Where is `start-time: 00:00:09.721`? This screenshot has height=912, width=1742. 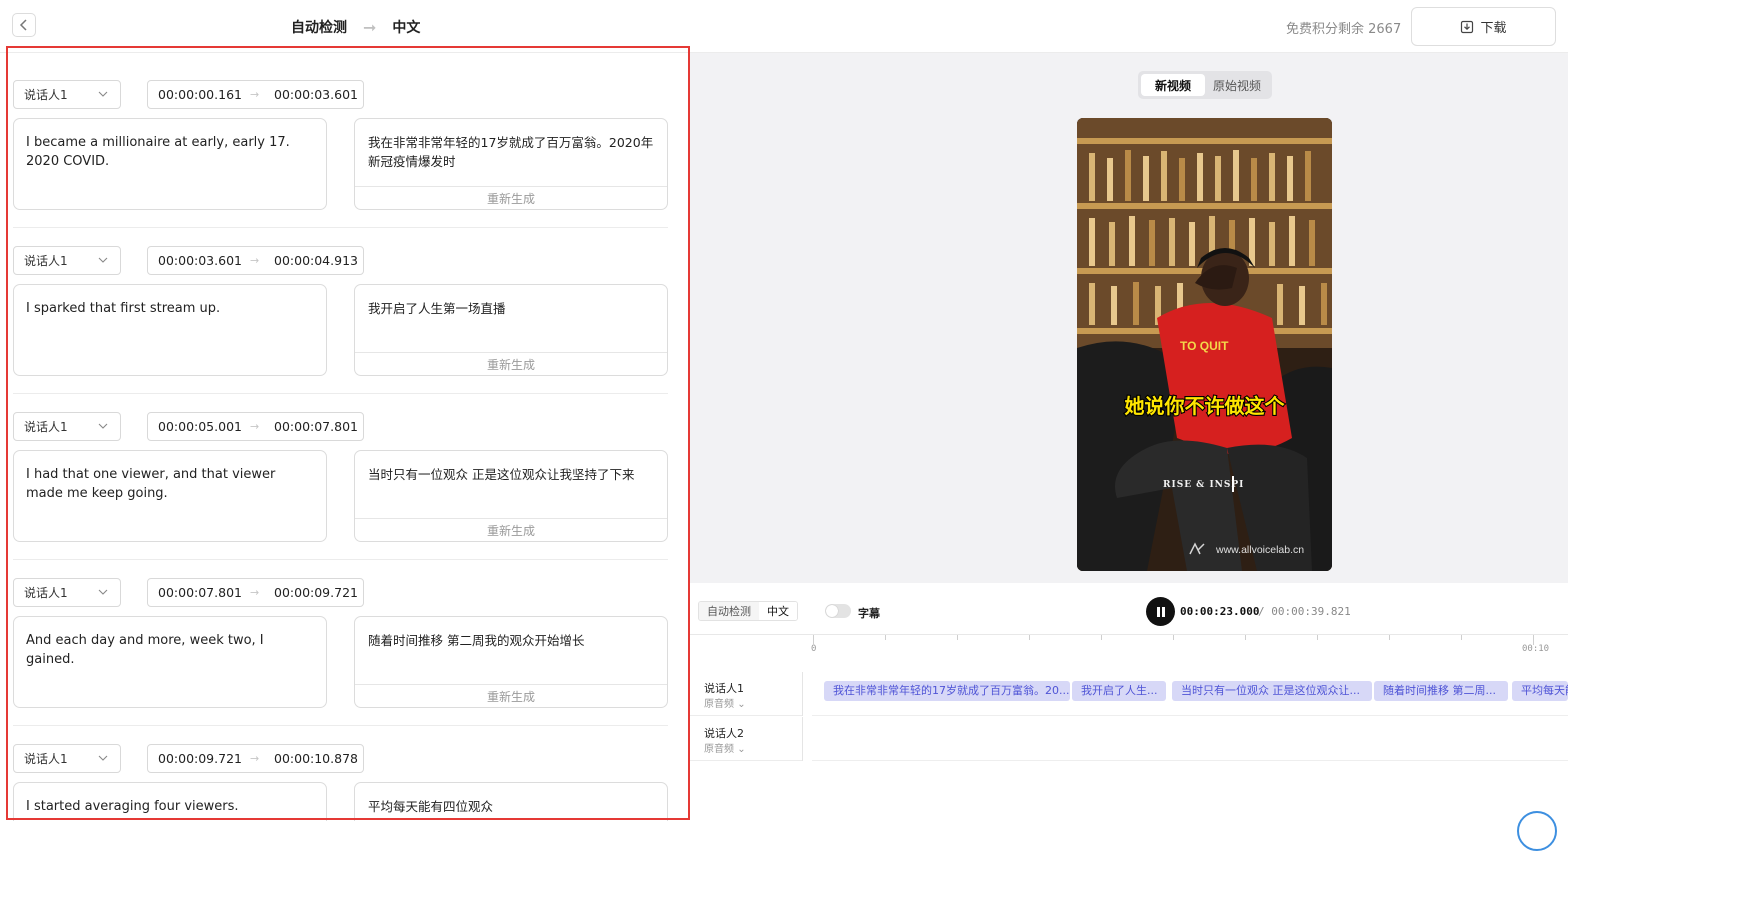 start-time: 00:00:09.721 is located at coordinates (200, 758).